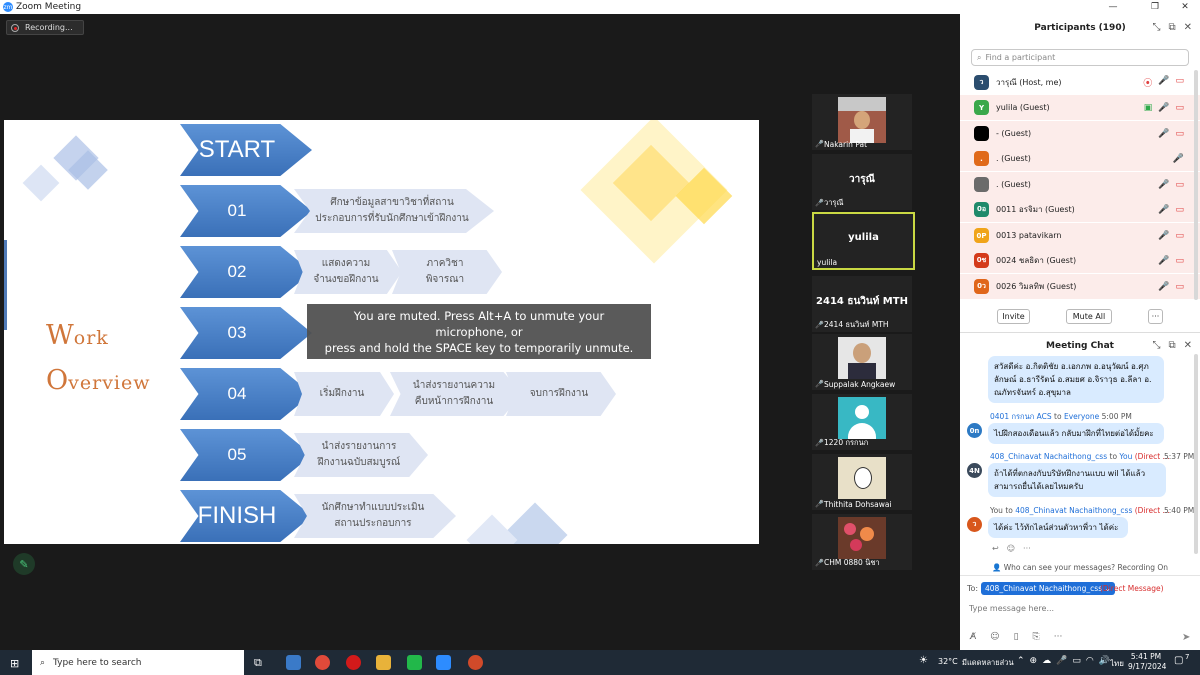 The height and width of the screenshot is (675, 1200). Describe the element at coordinates (1074, 510) in the screenshot. I see `recipient: 408_Chinavat Nachaithong_css` at that location.